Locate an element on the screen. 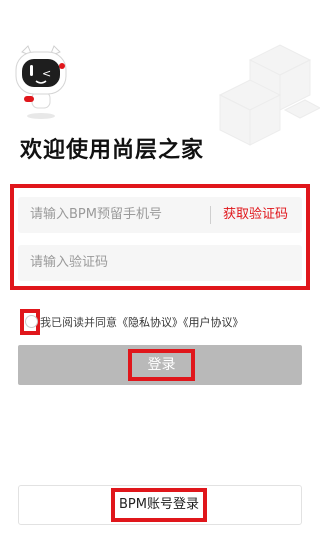 The image size is (320, 552). bpm-login-button-label: BPM账号登录 is located at coordinates (159, 505).